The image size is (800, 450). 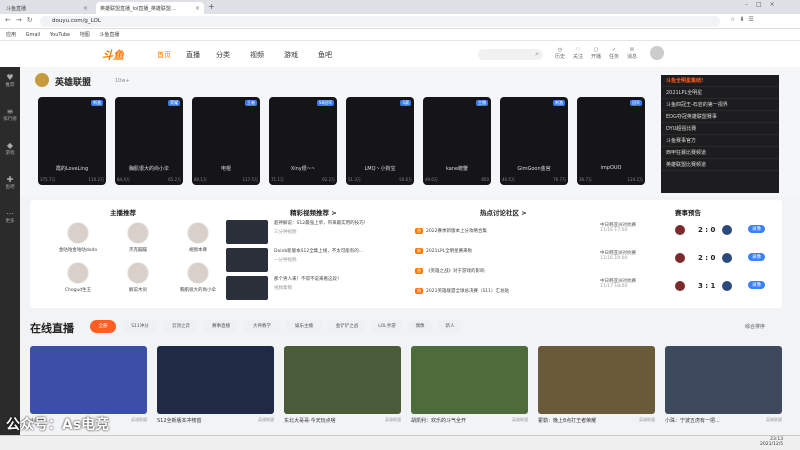 I want to click on follow-icon: ♡ 关注, so click(x=578, y=53).